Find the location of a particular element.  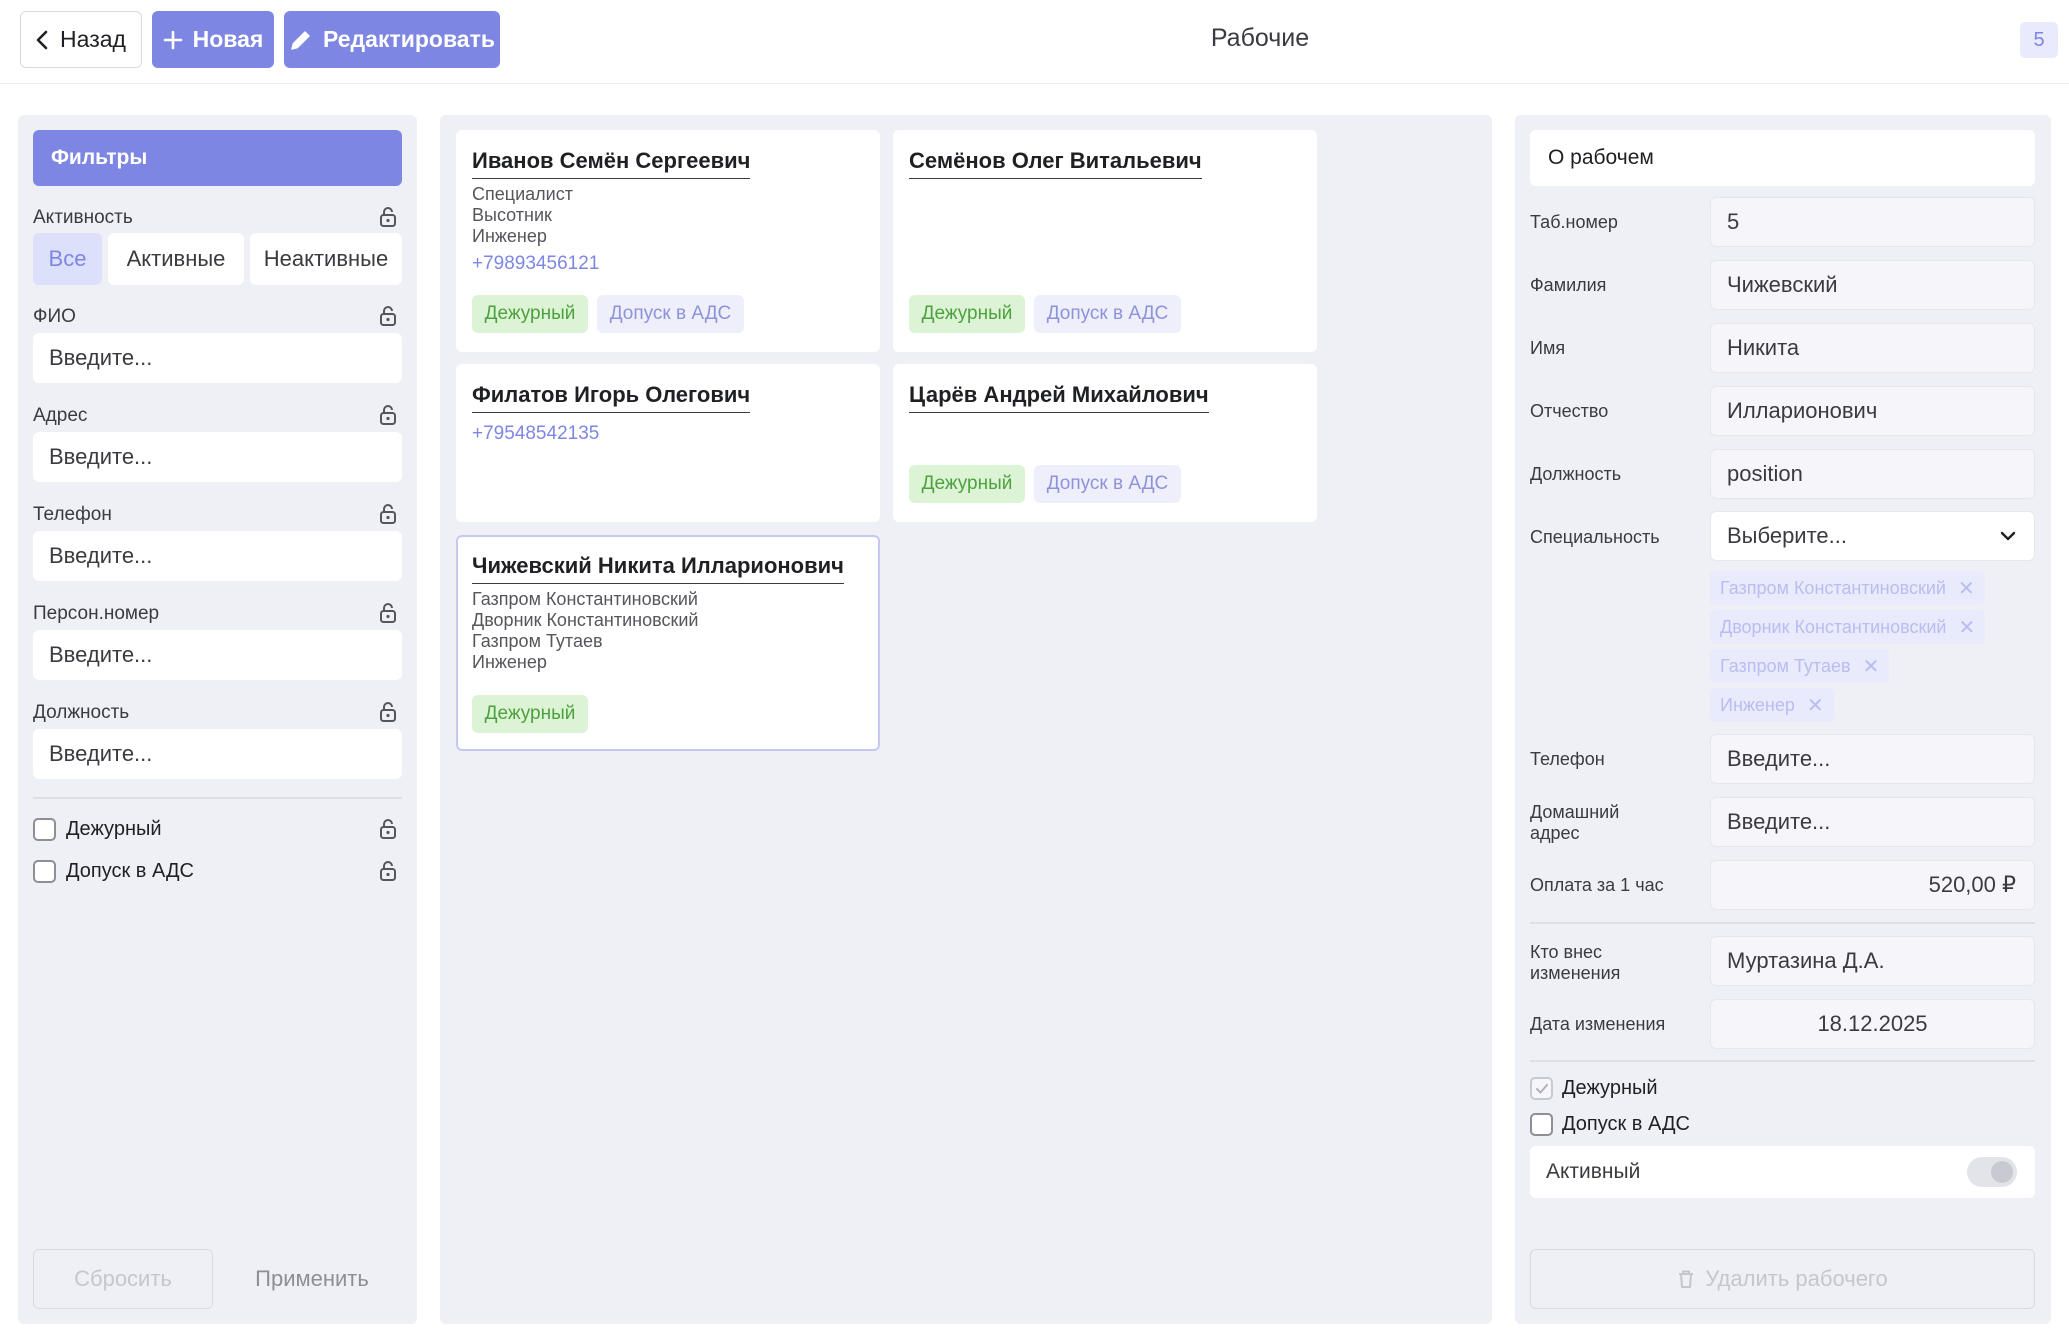

changed-by-label: Кто внес изменения is located at coordinates (1575, 963).